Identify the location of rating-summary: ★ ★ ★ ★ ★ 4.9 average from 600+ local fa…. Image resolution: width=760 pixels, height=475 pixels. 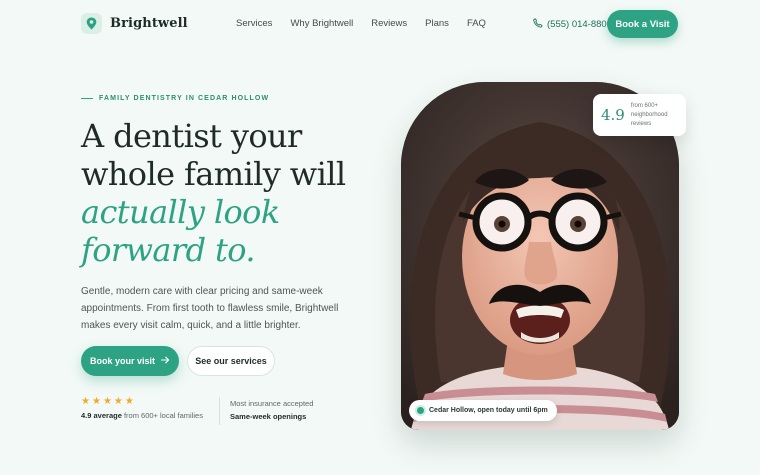
(150, 409).